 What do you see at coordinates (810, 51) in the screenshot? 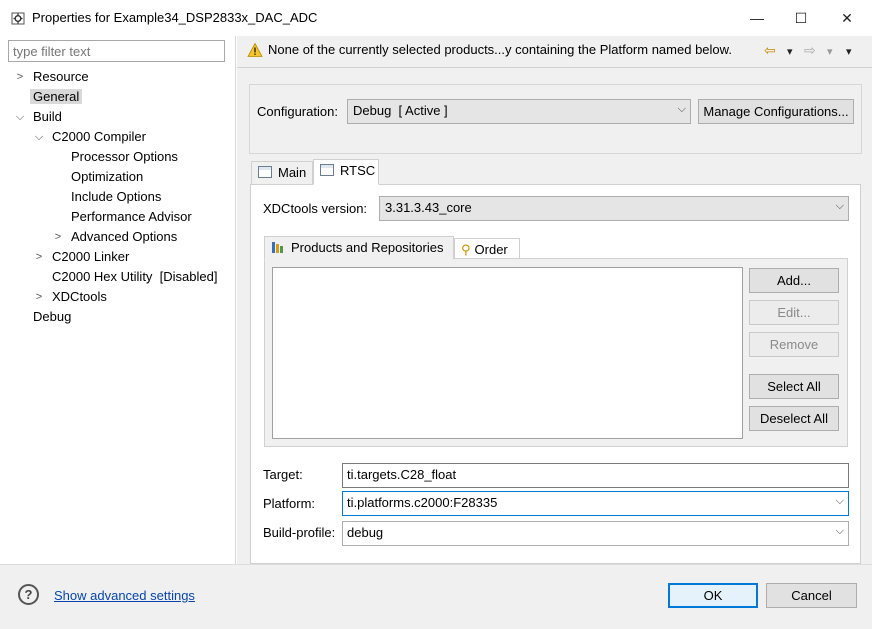
I see `forward-arrow-icon: ⇨` at bounding box center [810, 51].